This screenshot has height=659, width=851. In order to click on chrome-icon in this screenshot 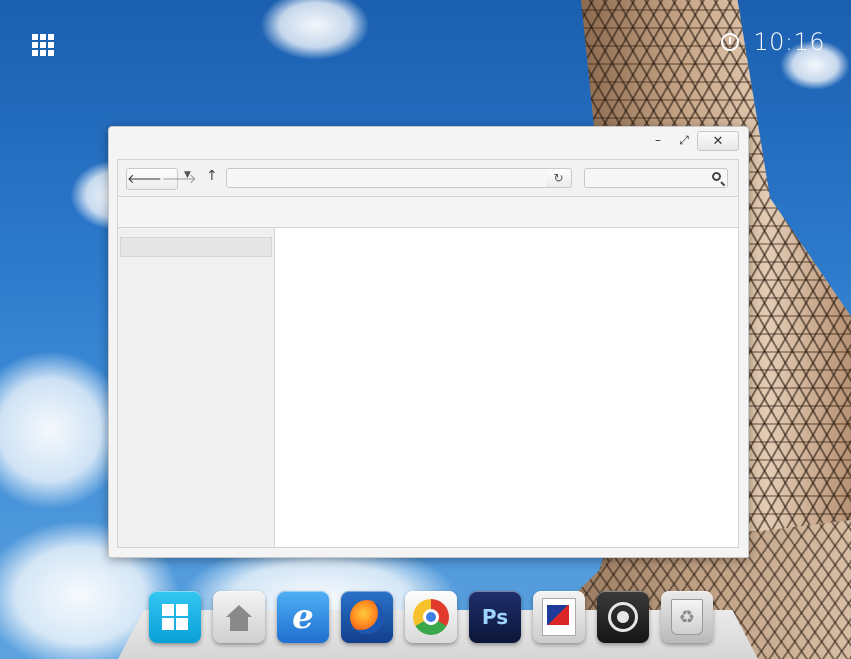, I will do `click(431, 617)`.